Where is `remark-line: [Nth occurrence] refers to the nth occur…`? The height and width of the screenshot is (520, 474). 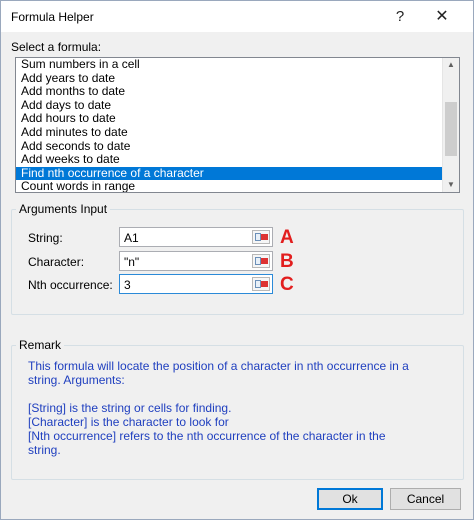 remark-line: [Nth occurrence] refers to the nth occur… is located at coordinates (207, 436).